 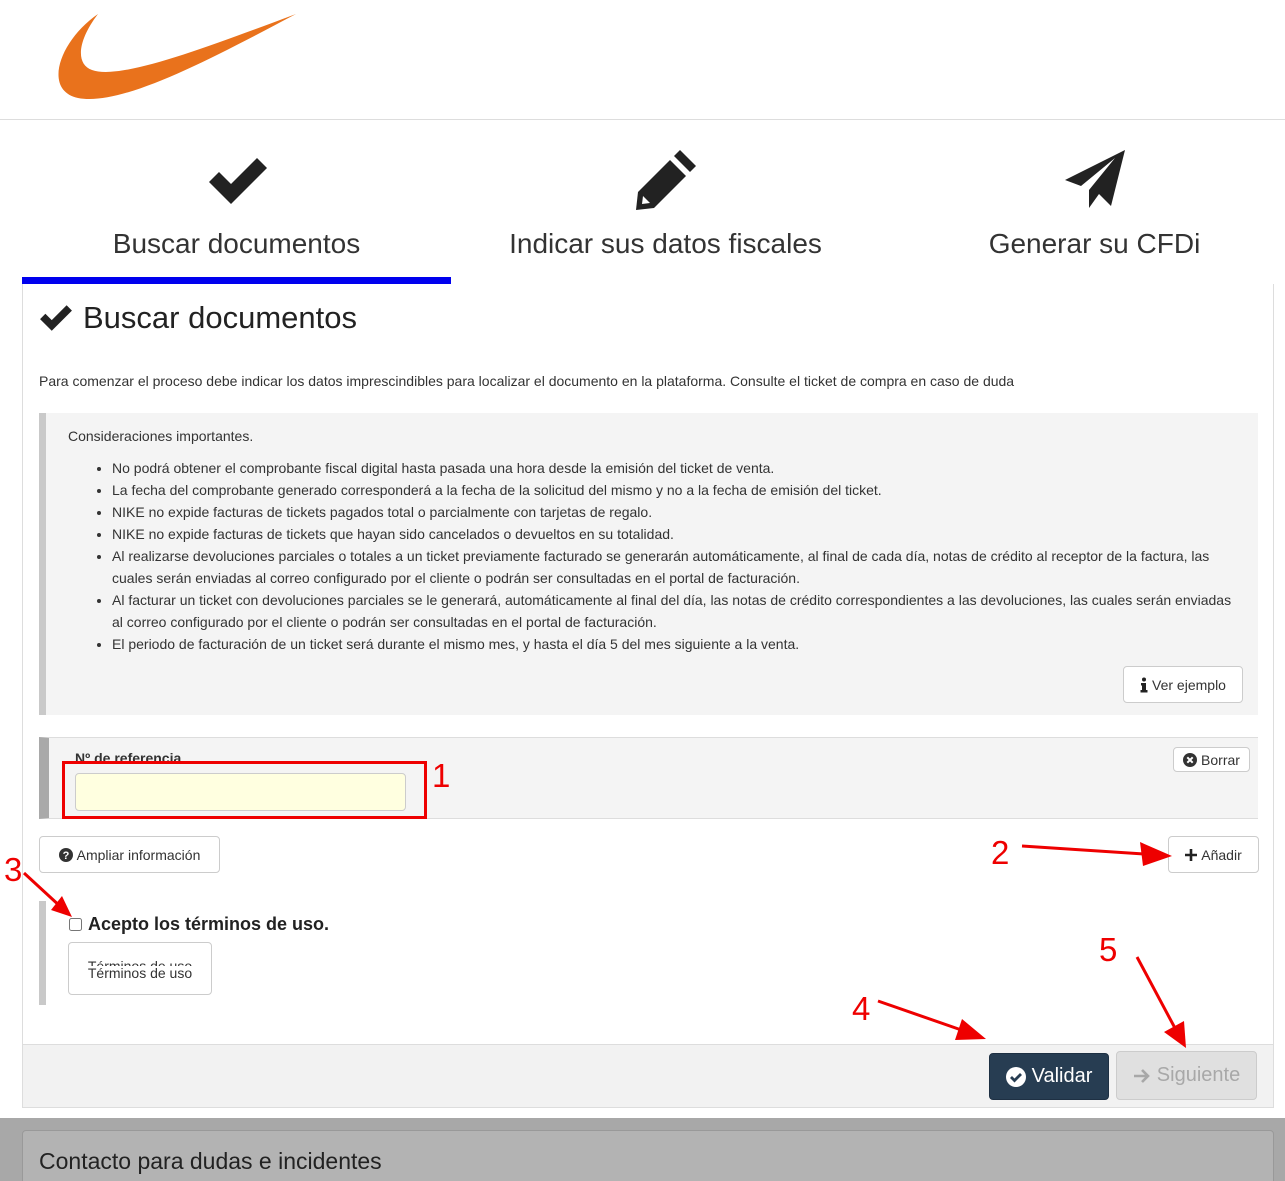 I want to click on annotation-label: 4, so click(x=861, y=1008).